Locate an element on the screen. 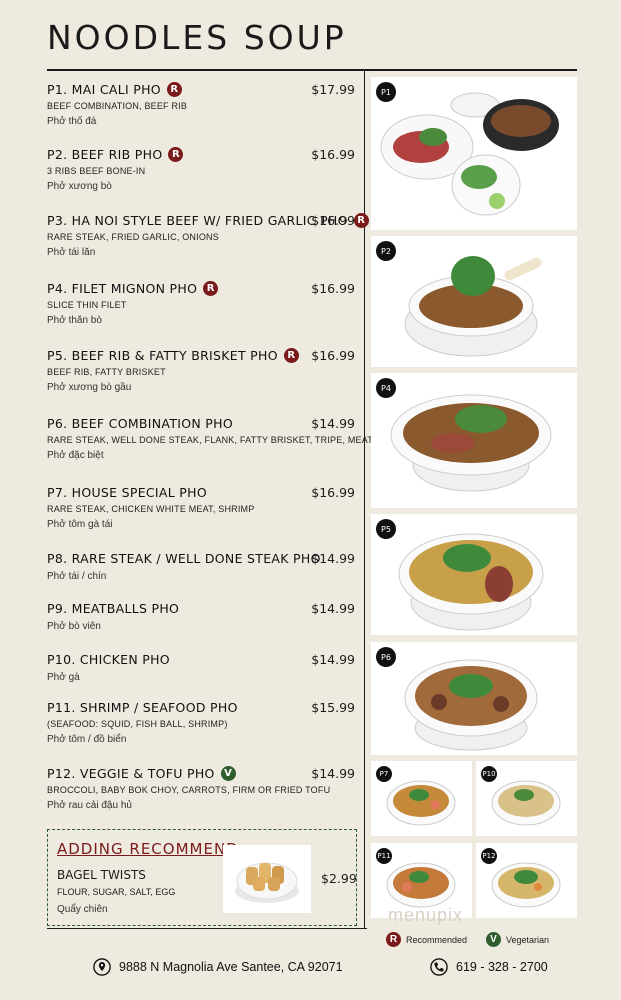 The image size is (621, 1000). p4-tag: P4 is located at coordinates (386, 388).